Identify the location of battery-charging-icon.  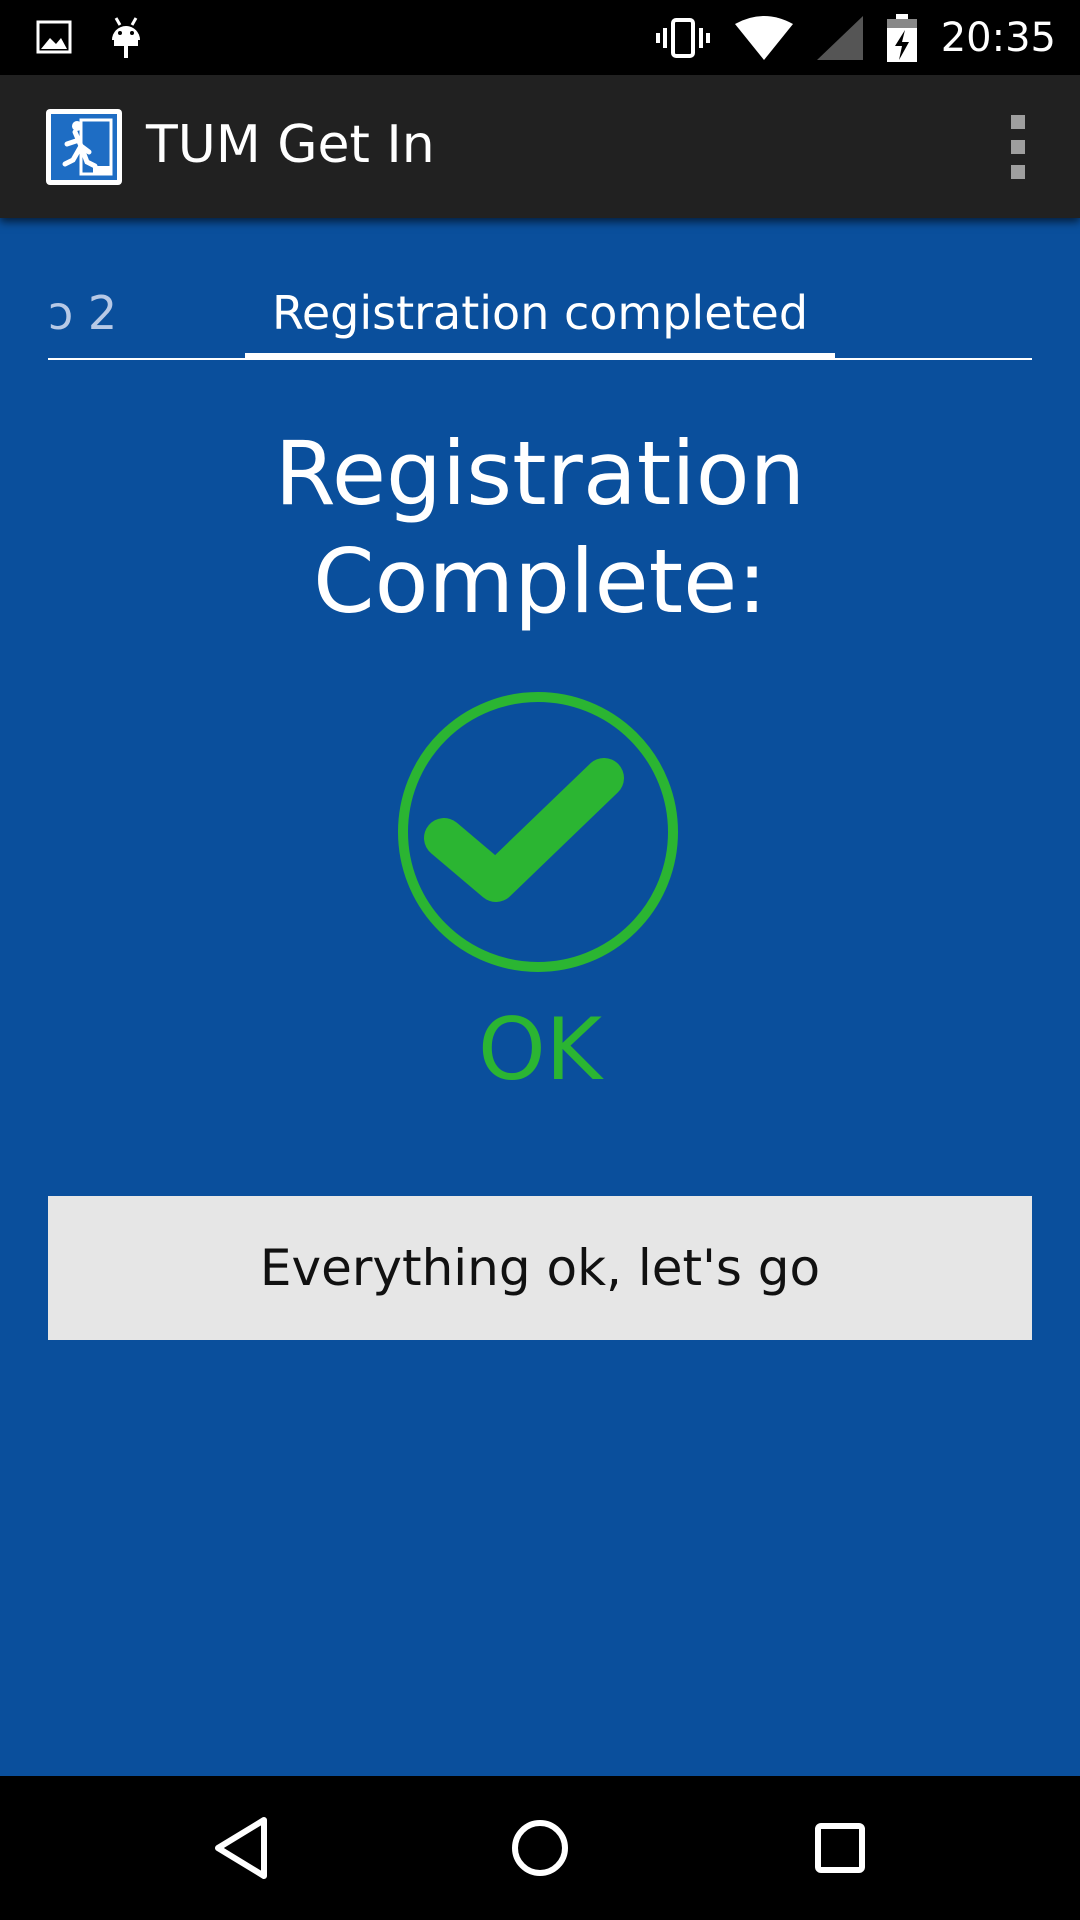
(901, 37).